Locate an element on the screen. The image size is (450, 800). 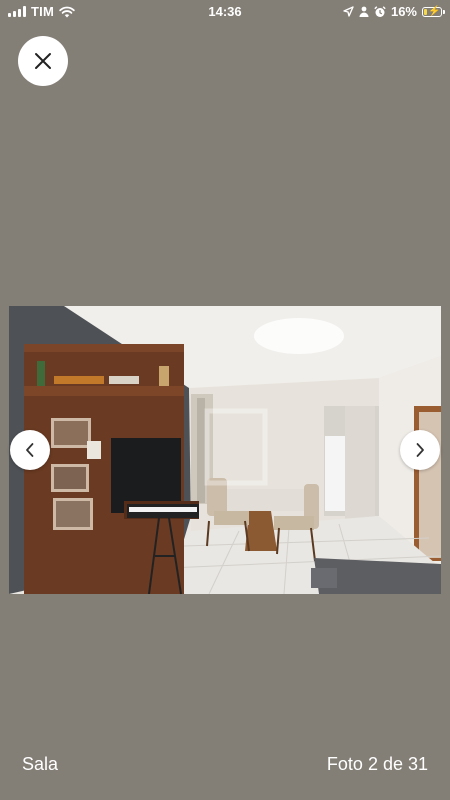
photo-counter: Foto 2 de 31 is located at coordinates (377, 764).